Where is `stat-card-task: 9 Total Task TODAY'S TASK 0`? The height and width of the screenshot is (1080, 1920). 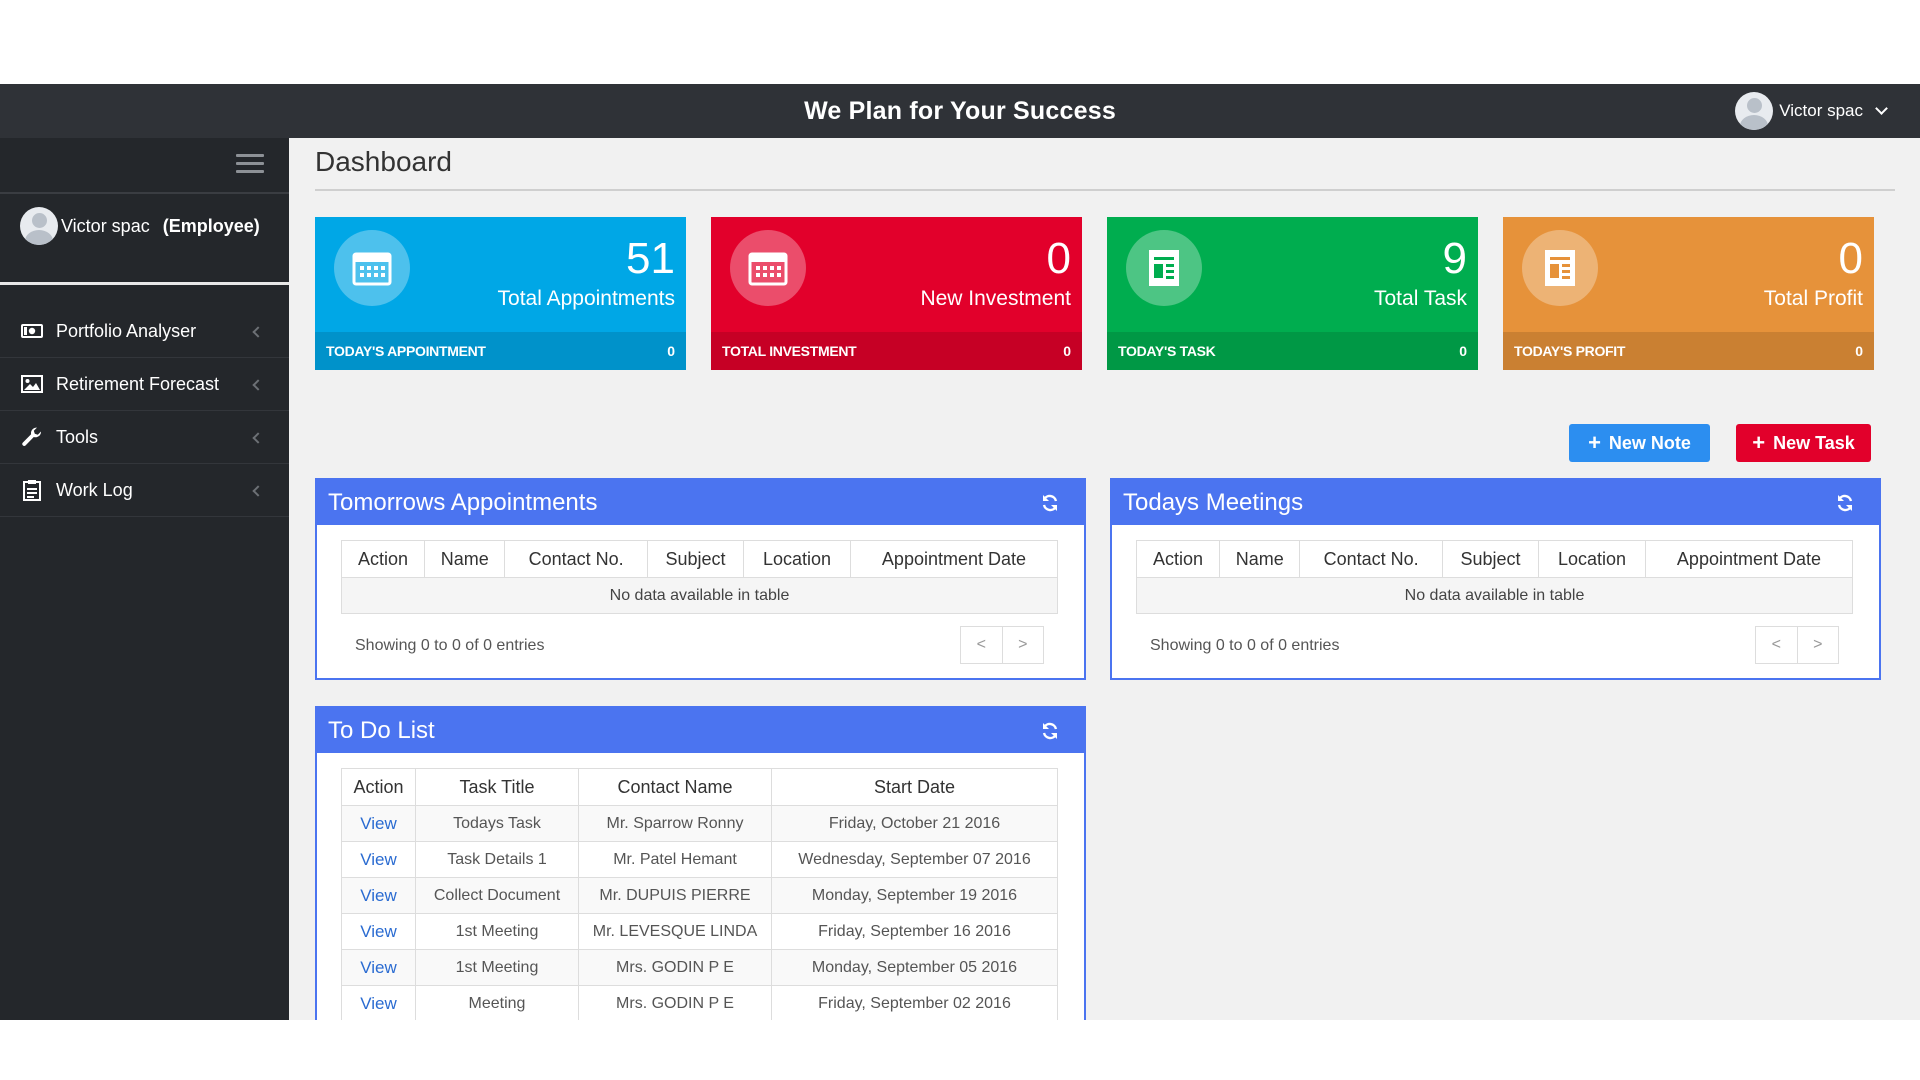 stat-card-task: 9 Total Task TODAY'S TASK 0 is located at coordinates (1292, 293).